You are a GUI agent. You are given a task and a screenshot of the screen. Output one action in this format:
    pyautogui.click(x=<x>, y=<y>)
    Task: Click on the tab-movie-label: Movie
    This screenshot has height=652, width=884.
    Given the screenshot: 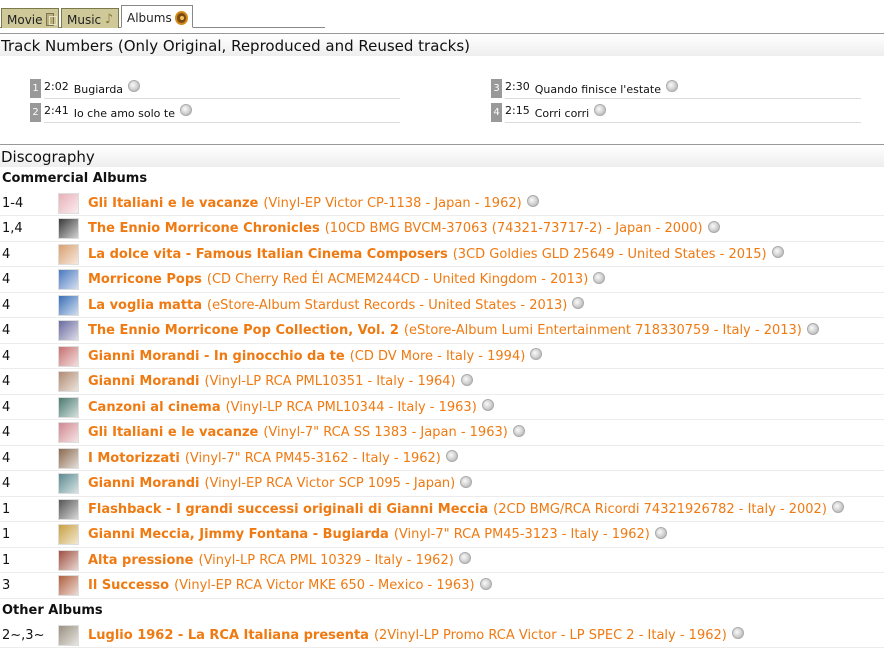 What is the action you would take?
    pyautogui.click(x=25, y=19)
    